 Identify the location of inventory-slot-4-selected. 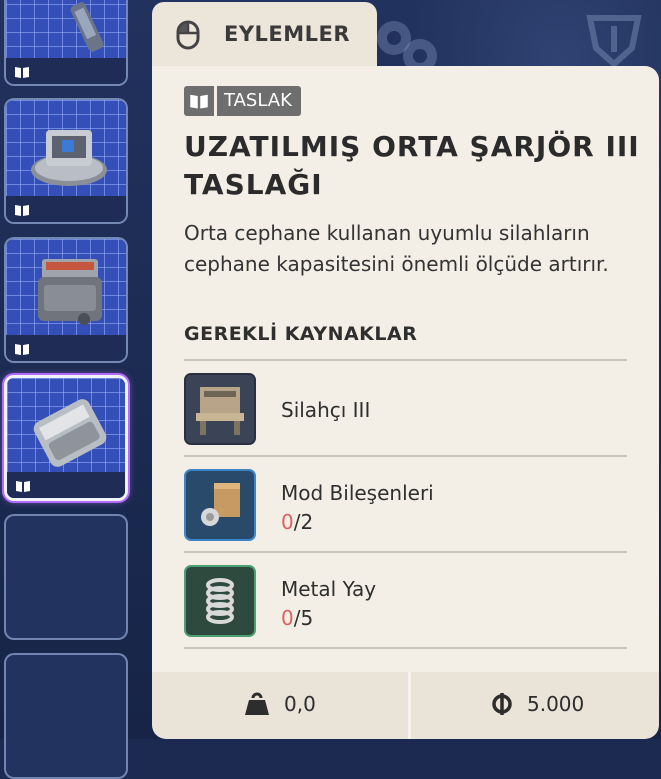
(66, 438).